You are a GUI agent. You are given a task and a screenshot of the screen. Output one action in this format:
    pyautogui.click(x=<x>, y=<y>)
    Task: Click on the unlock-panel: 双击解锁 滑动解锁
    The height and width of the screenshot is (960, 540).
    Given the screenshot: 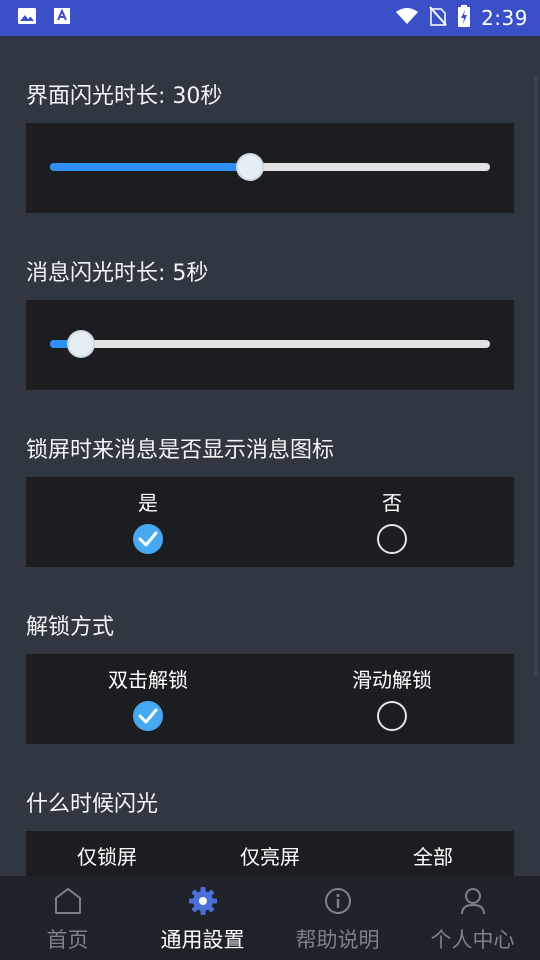 What is the action you would take?
    pyautogui.click(x=270, y=699)
    